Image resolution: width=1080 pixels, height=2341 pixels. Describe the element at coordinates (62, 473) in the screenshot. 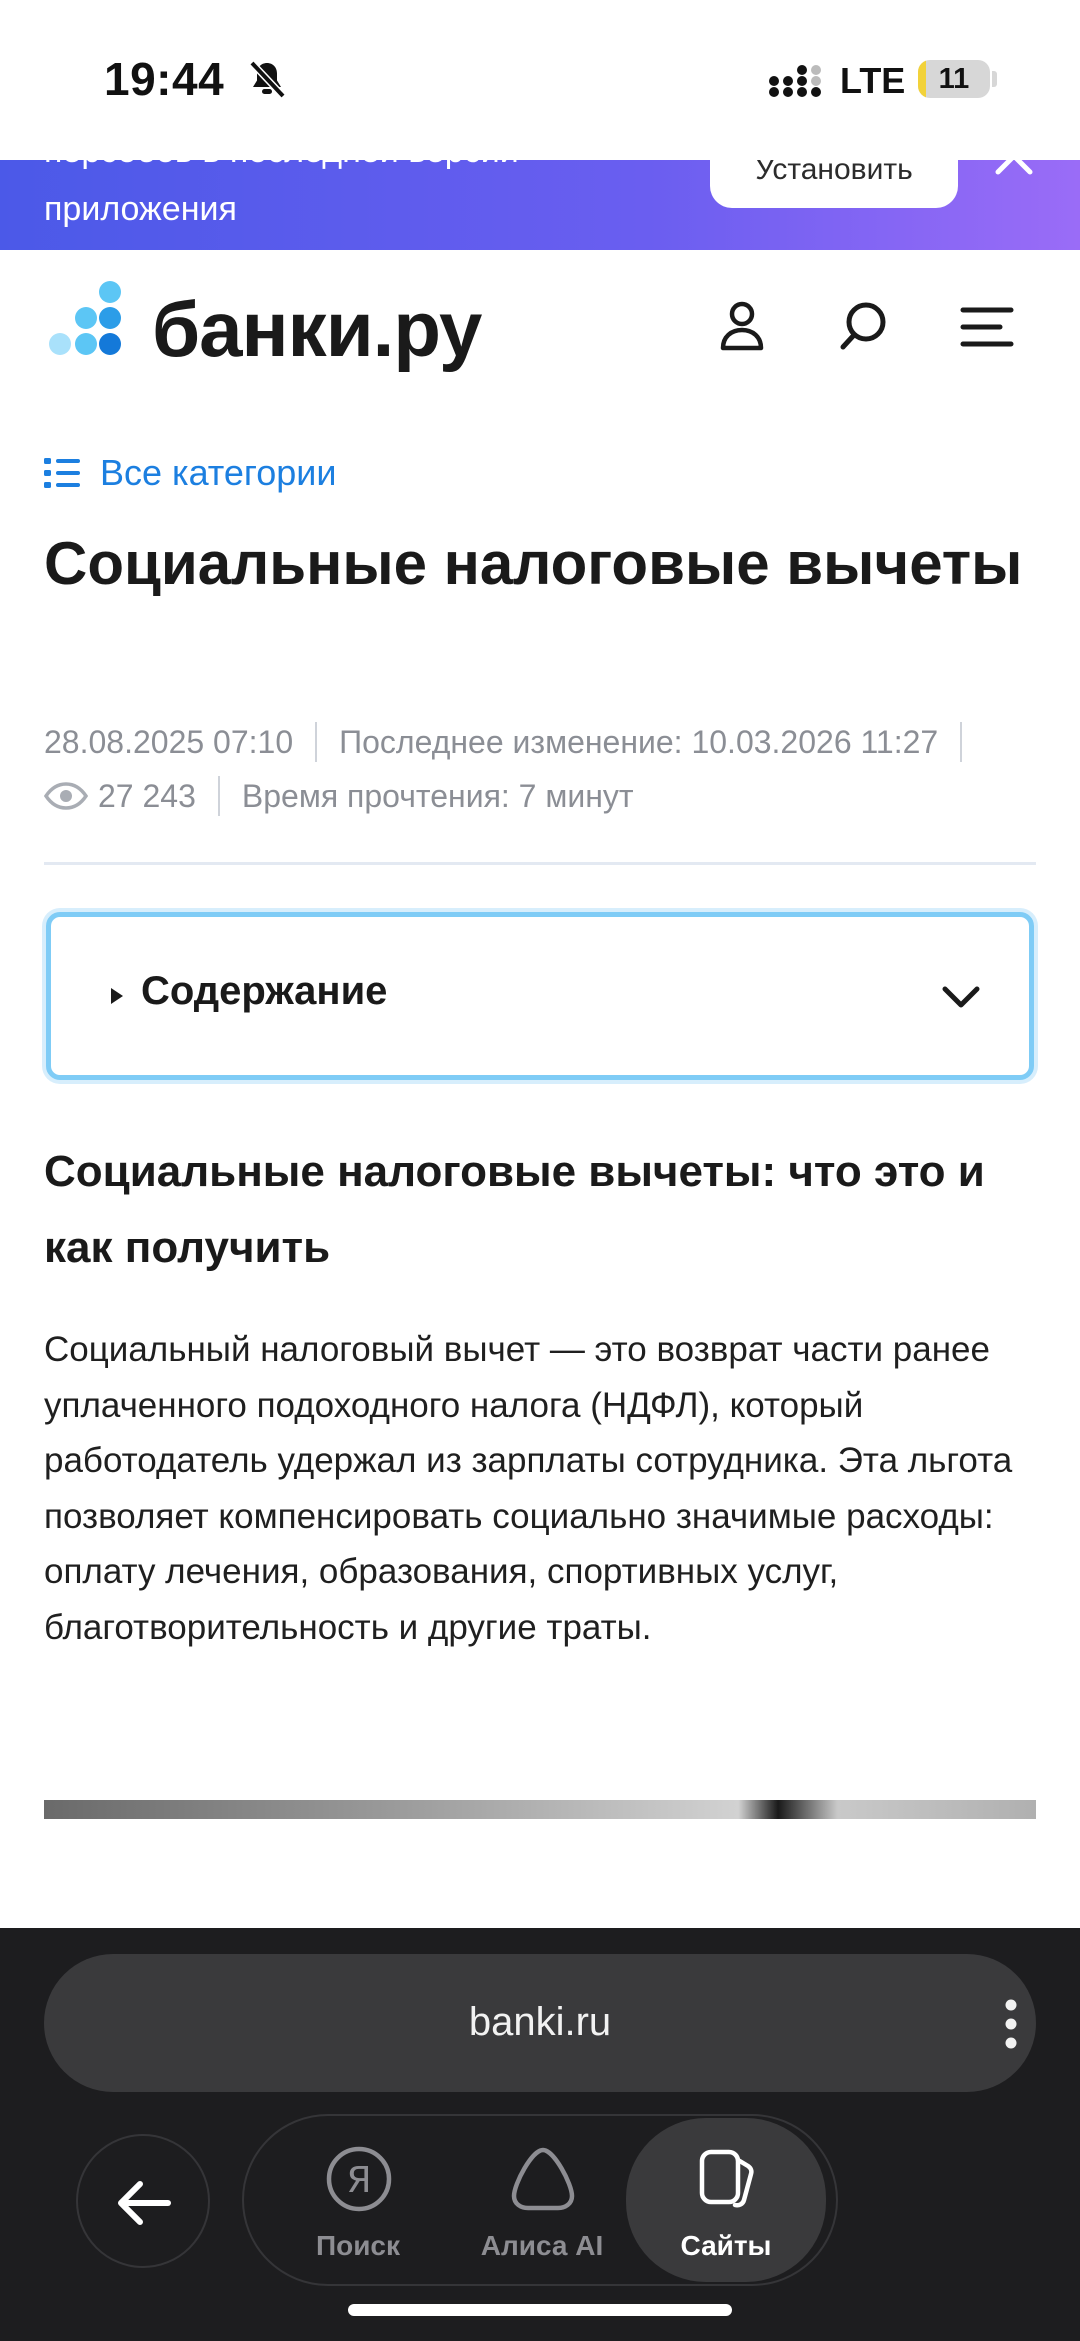

I see `list-icon` at that location.